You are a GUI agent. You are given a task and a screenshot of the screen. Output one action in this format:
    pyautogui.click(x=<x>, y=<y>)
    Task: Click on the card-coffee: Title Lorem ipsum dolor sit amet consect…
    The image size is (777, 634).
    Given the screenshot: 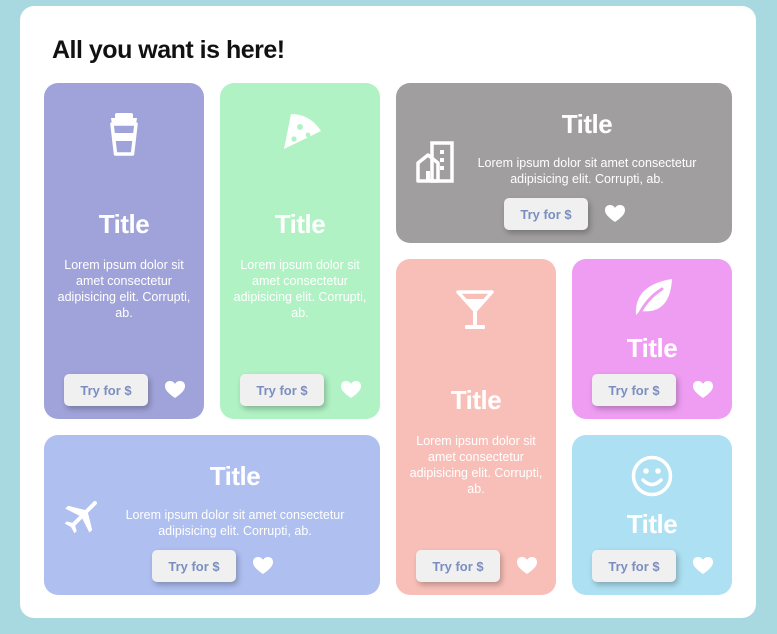 What is the action you would take?
    pyautogui.click(x=124, y=251)
    